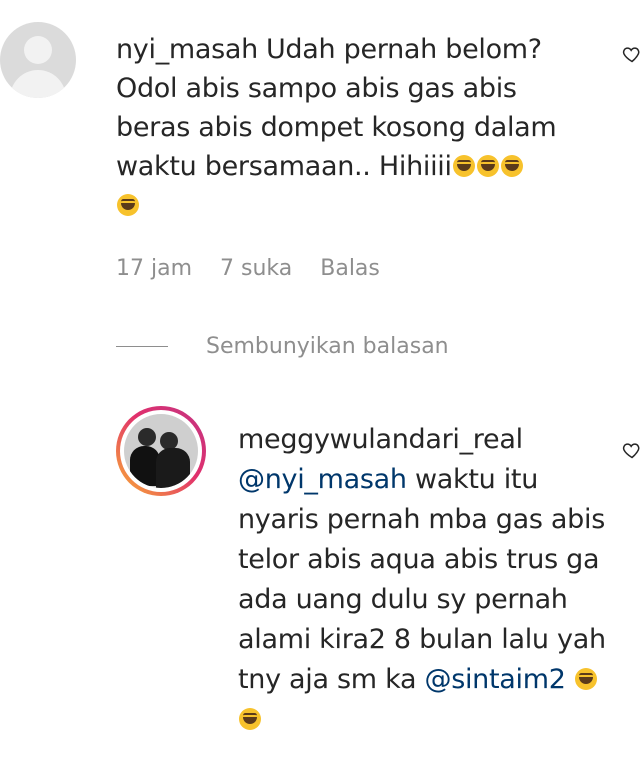 Image resolution: width=640 pixels, height=768 pixels. I want to click on reply-button: Balas, so click(350, 268).